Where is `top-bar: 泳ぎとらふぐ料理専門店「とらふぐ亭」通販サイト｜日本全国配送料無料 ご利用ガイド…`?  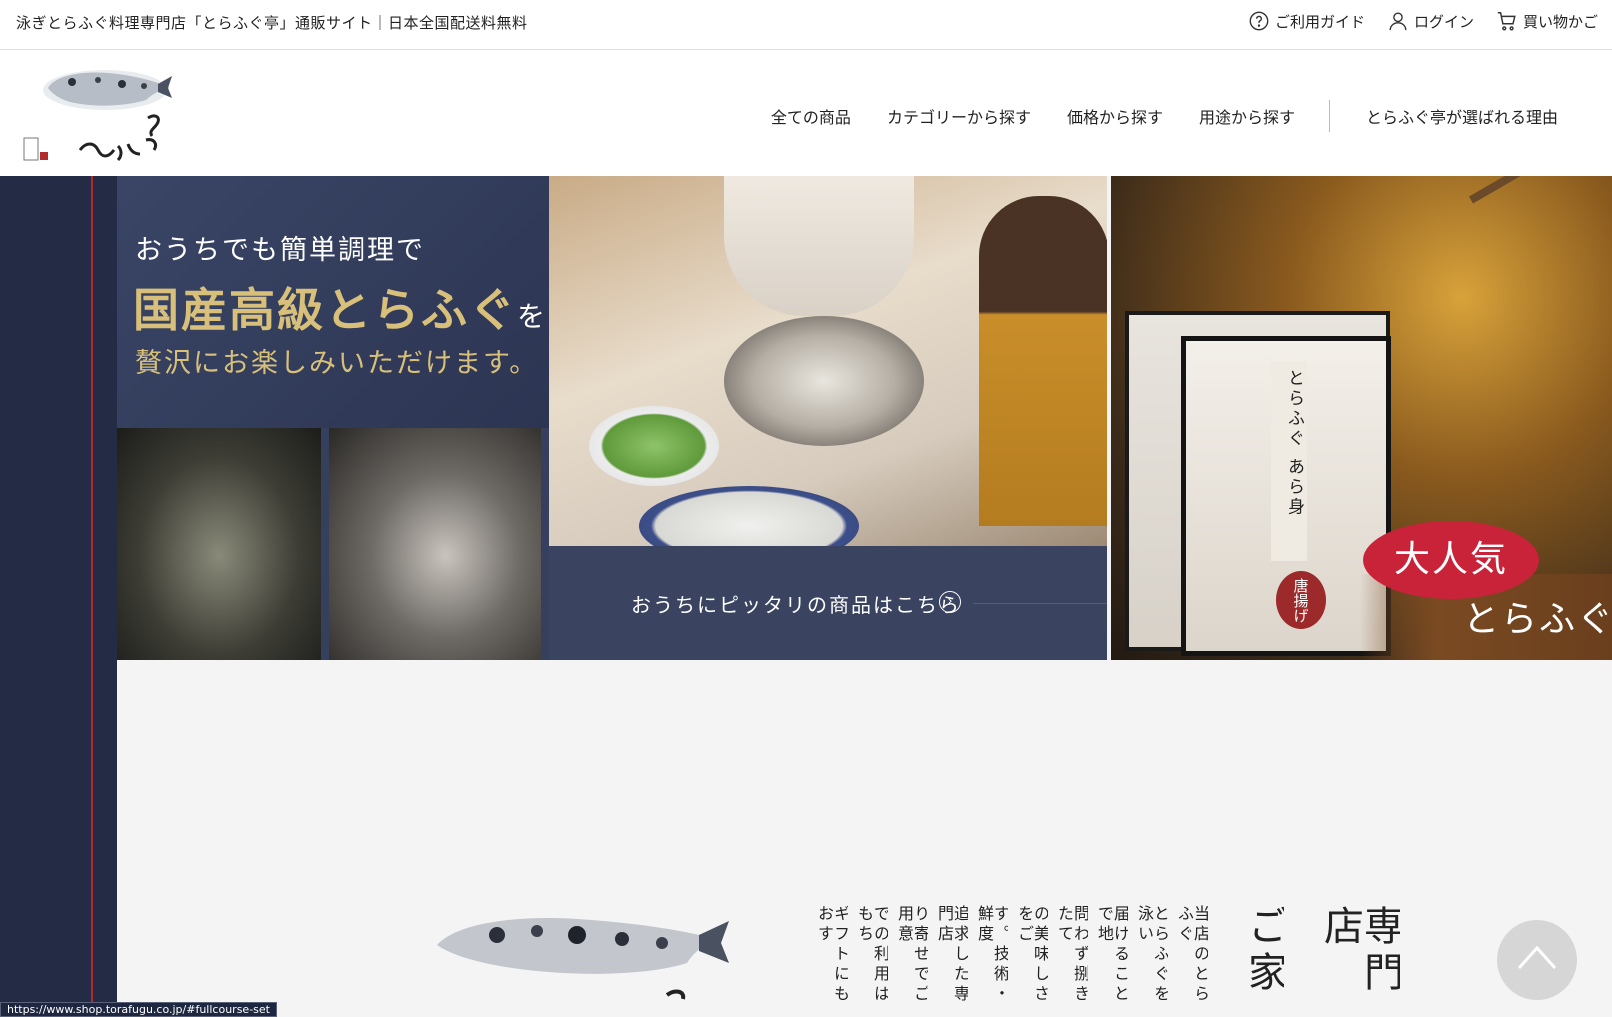 top-bar: 泳ぎとらふぐ料理専門店「とらふぐ亭」通販サイト｜日本全国配送料無料 ご利用ガイド… is located at coordinates (806, 25).